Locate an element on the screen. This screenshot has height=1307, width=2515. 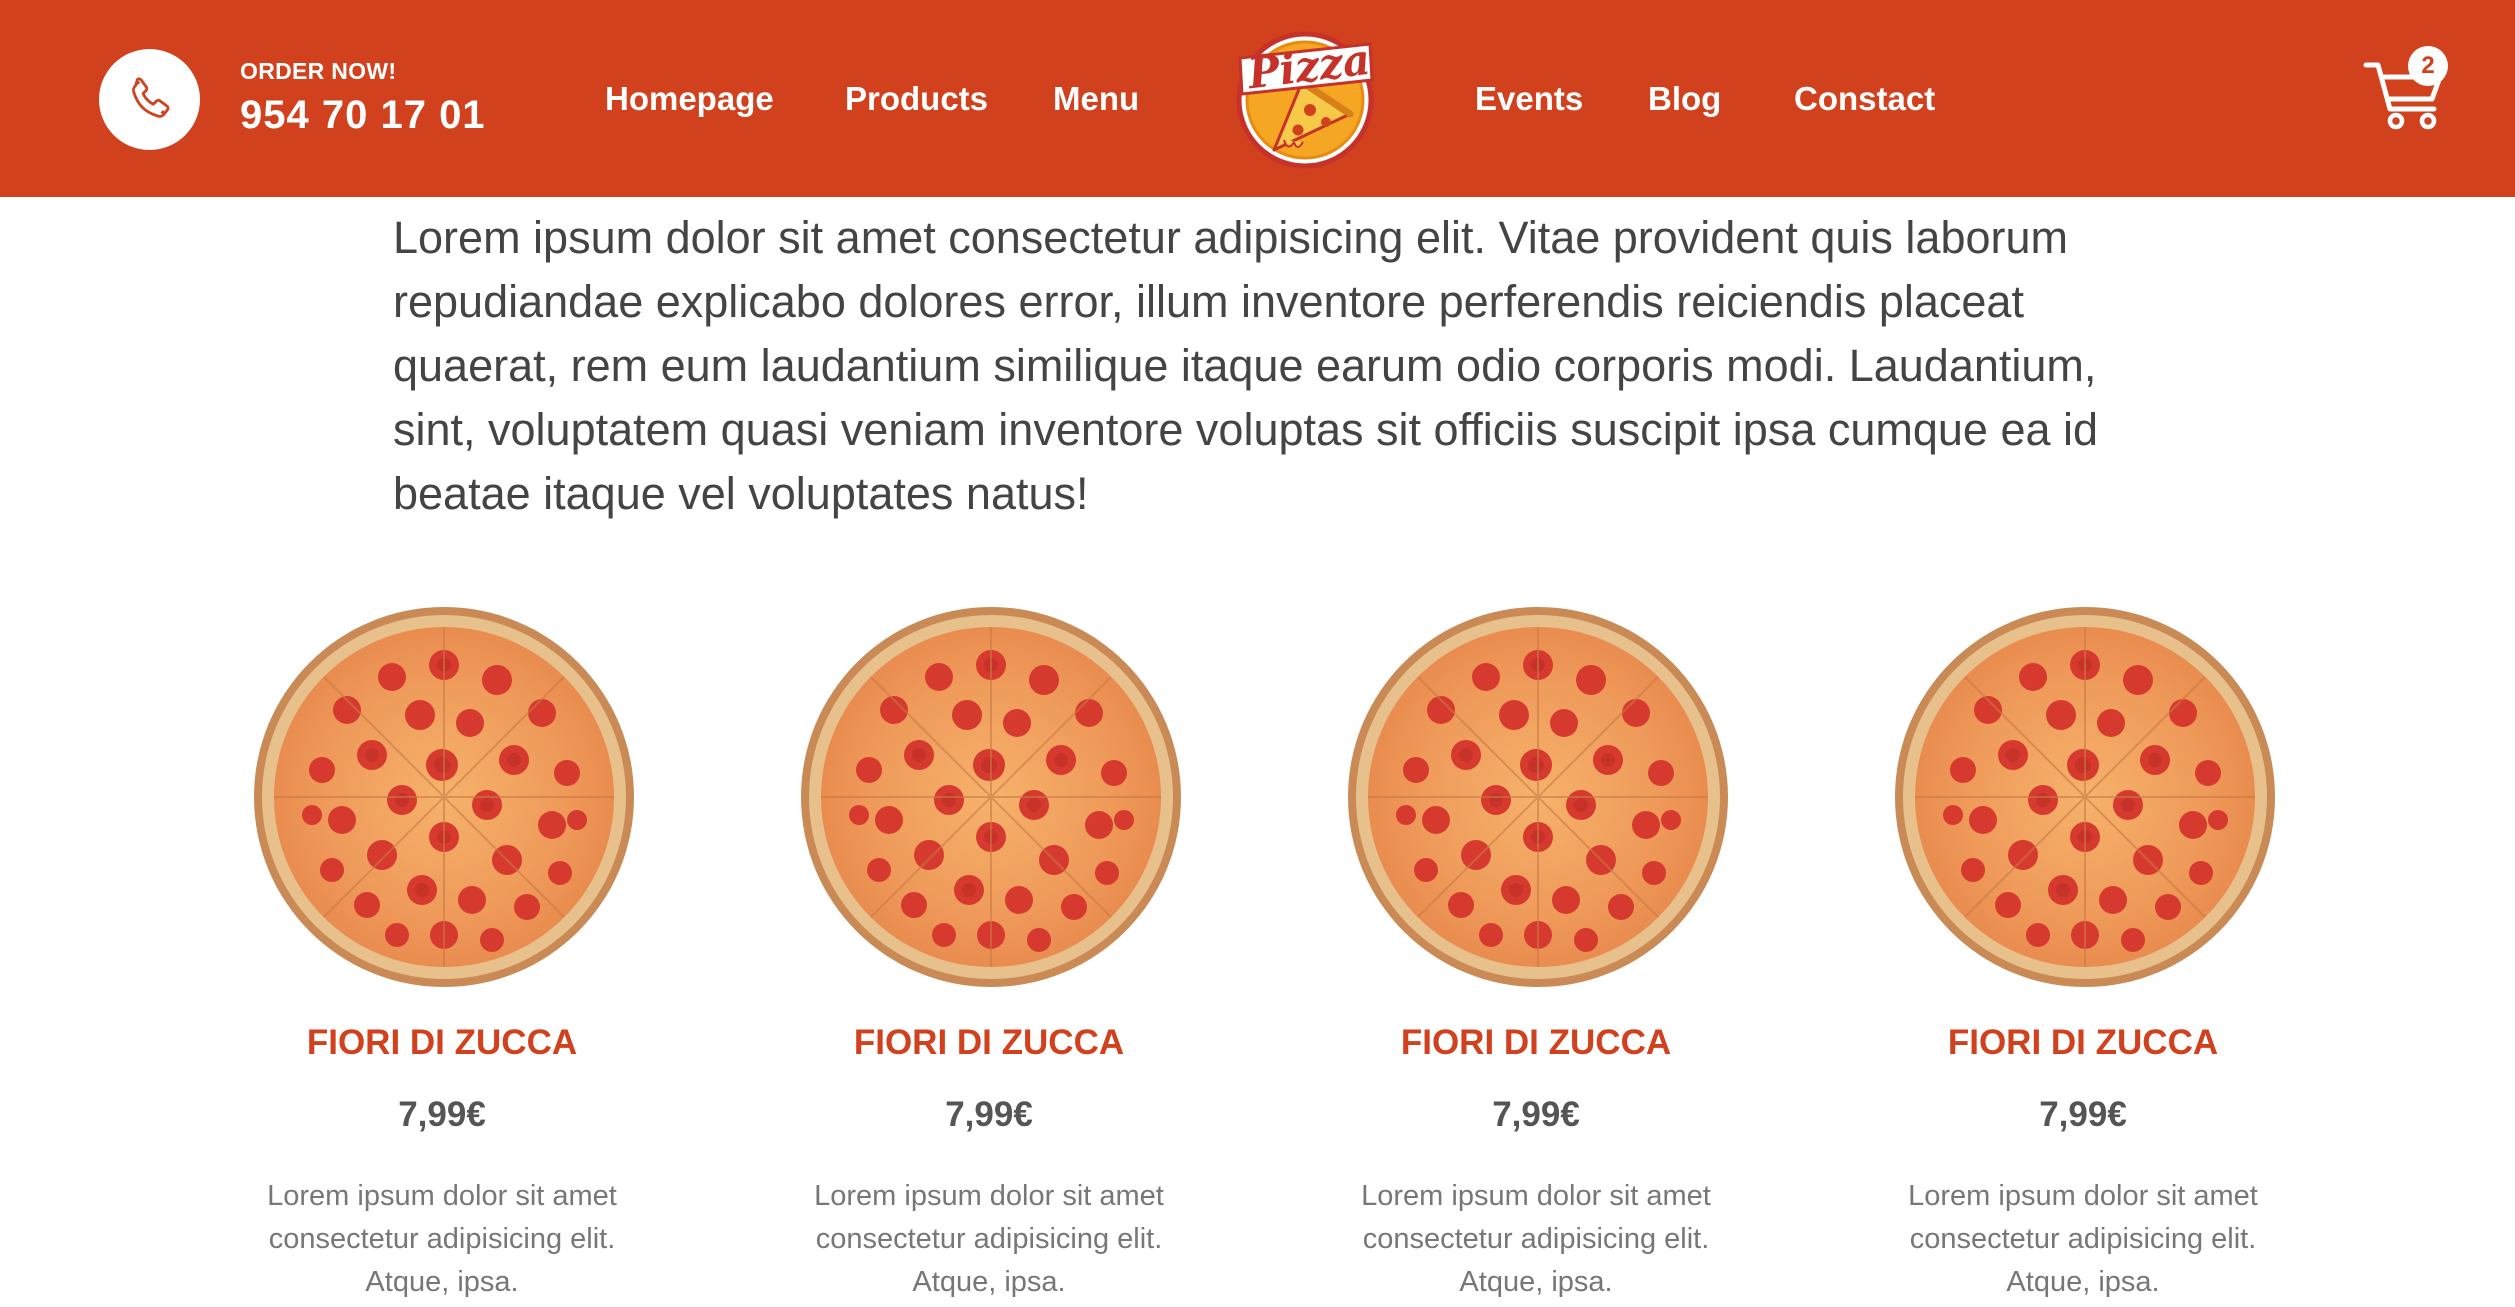
cart-count-badge: 2 is located at coordinates (2428, 66).